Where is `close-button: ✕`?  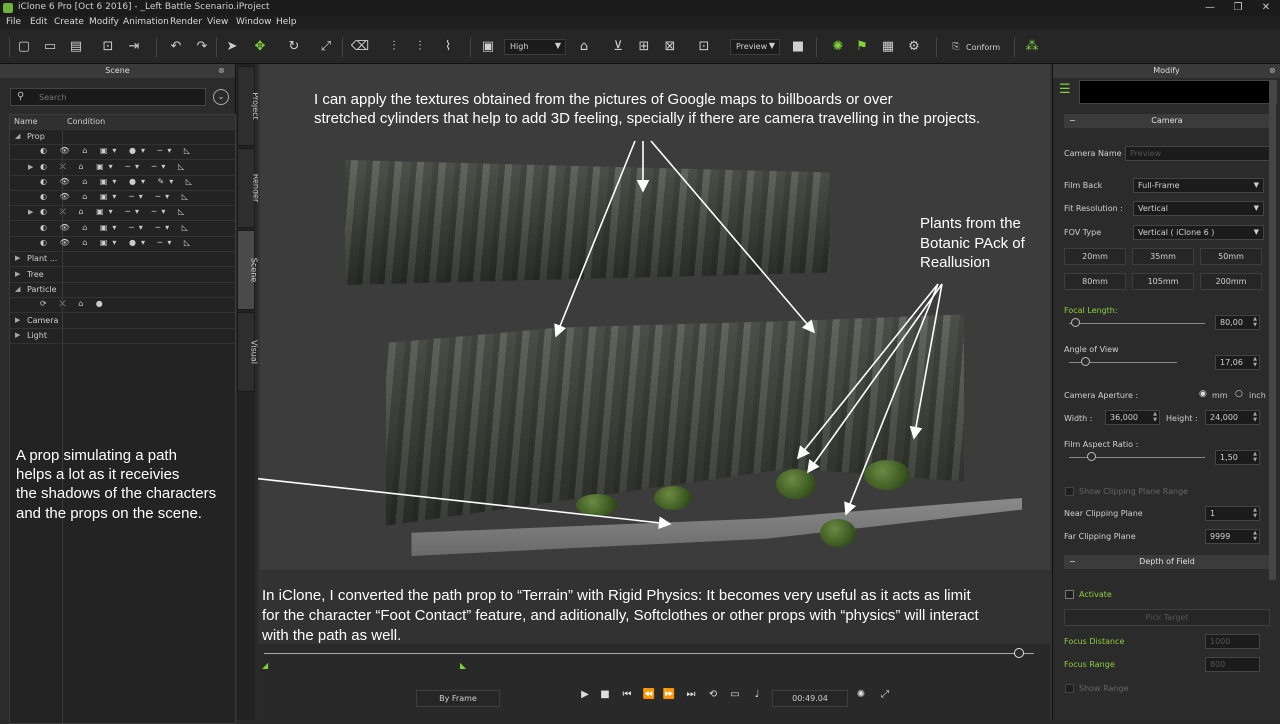
close-button: ✕ is located at coordinates (1266, 8).